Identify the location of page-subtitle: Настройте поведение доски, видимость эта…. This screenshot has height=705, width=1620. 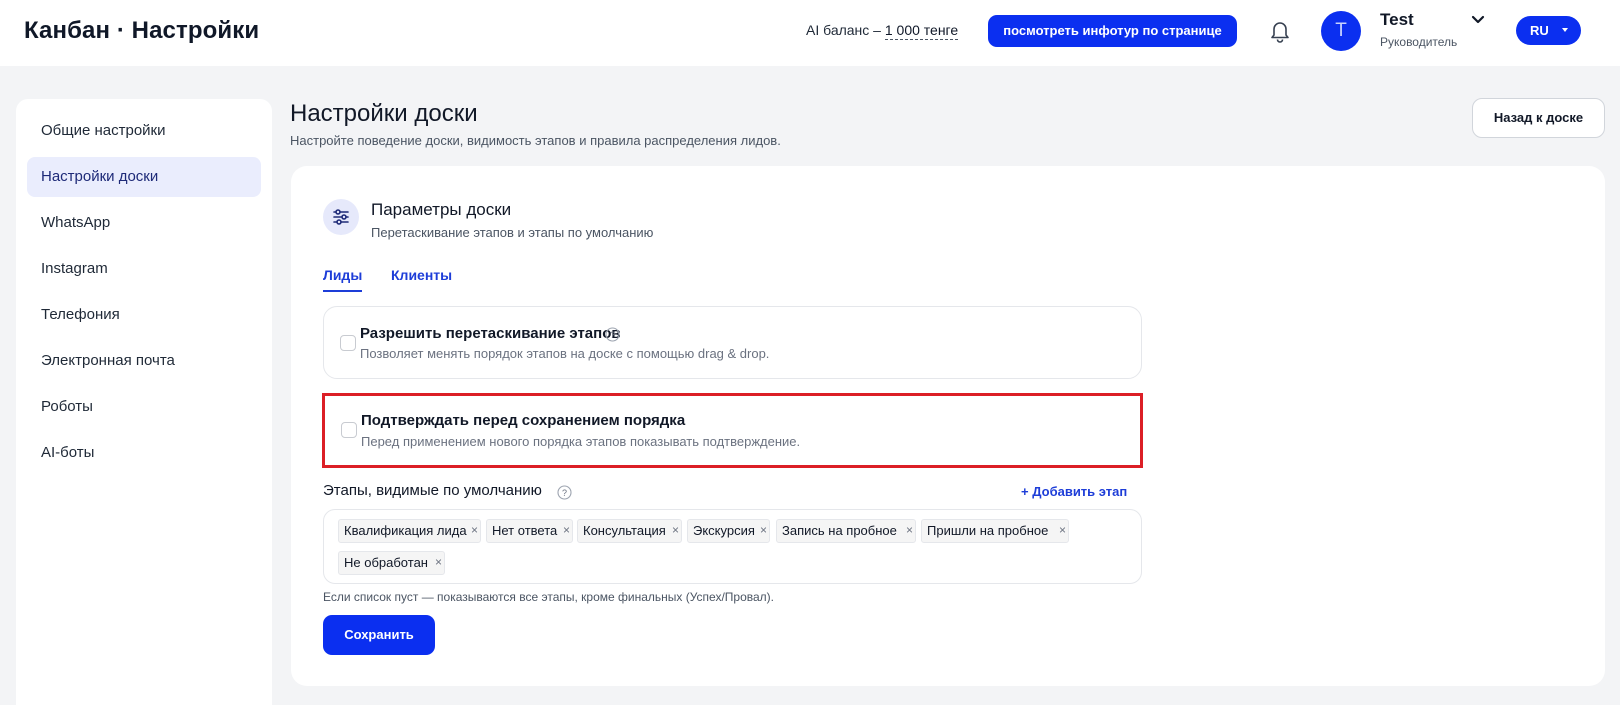
(535, 140).